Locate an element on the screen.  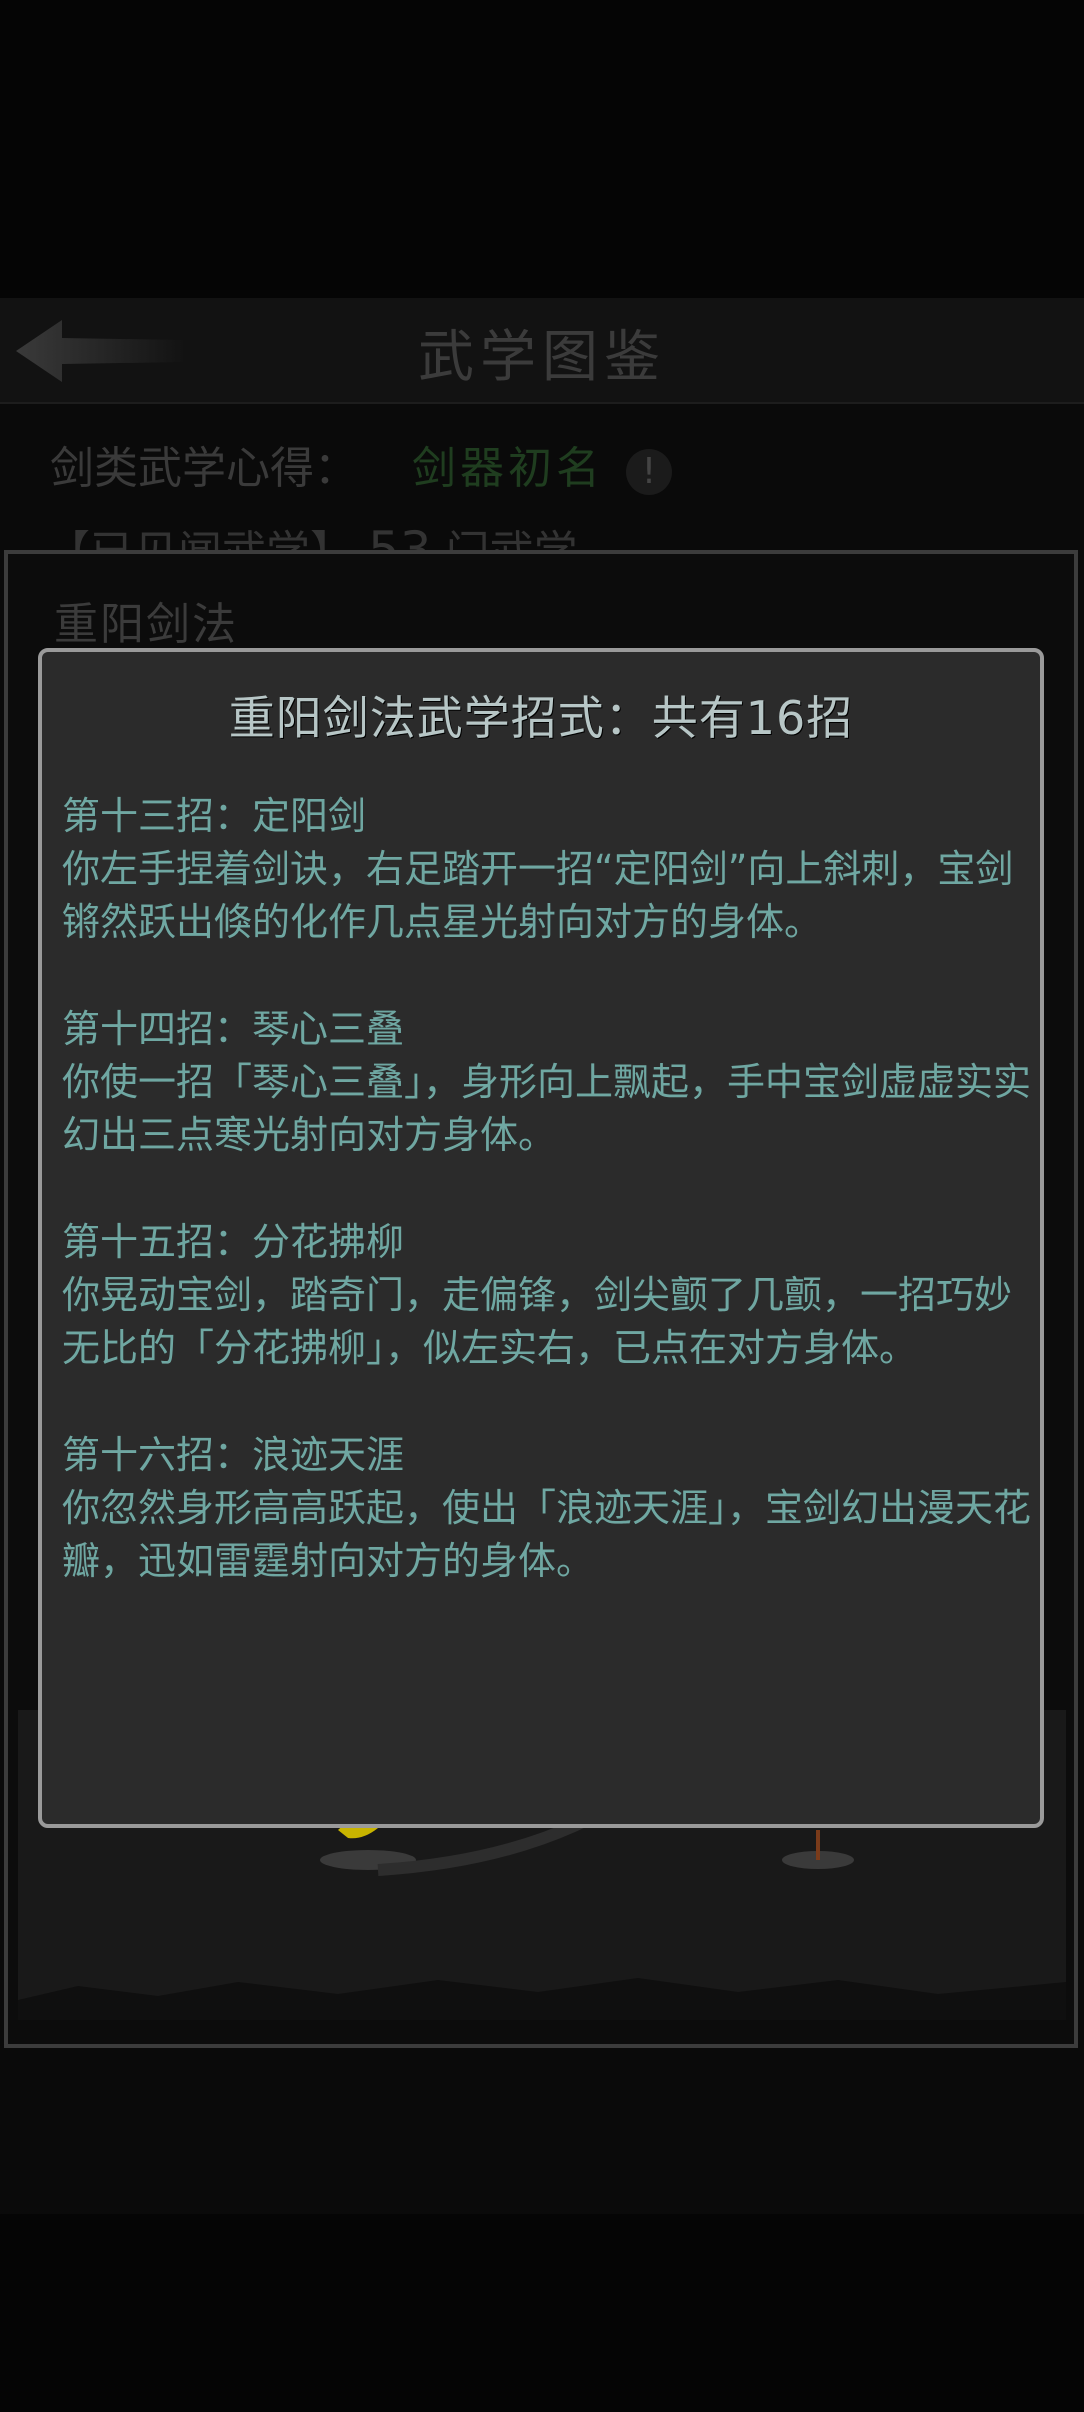
skill-panel-title: 重阳剑法 is located at coordinates (146, 624).